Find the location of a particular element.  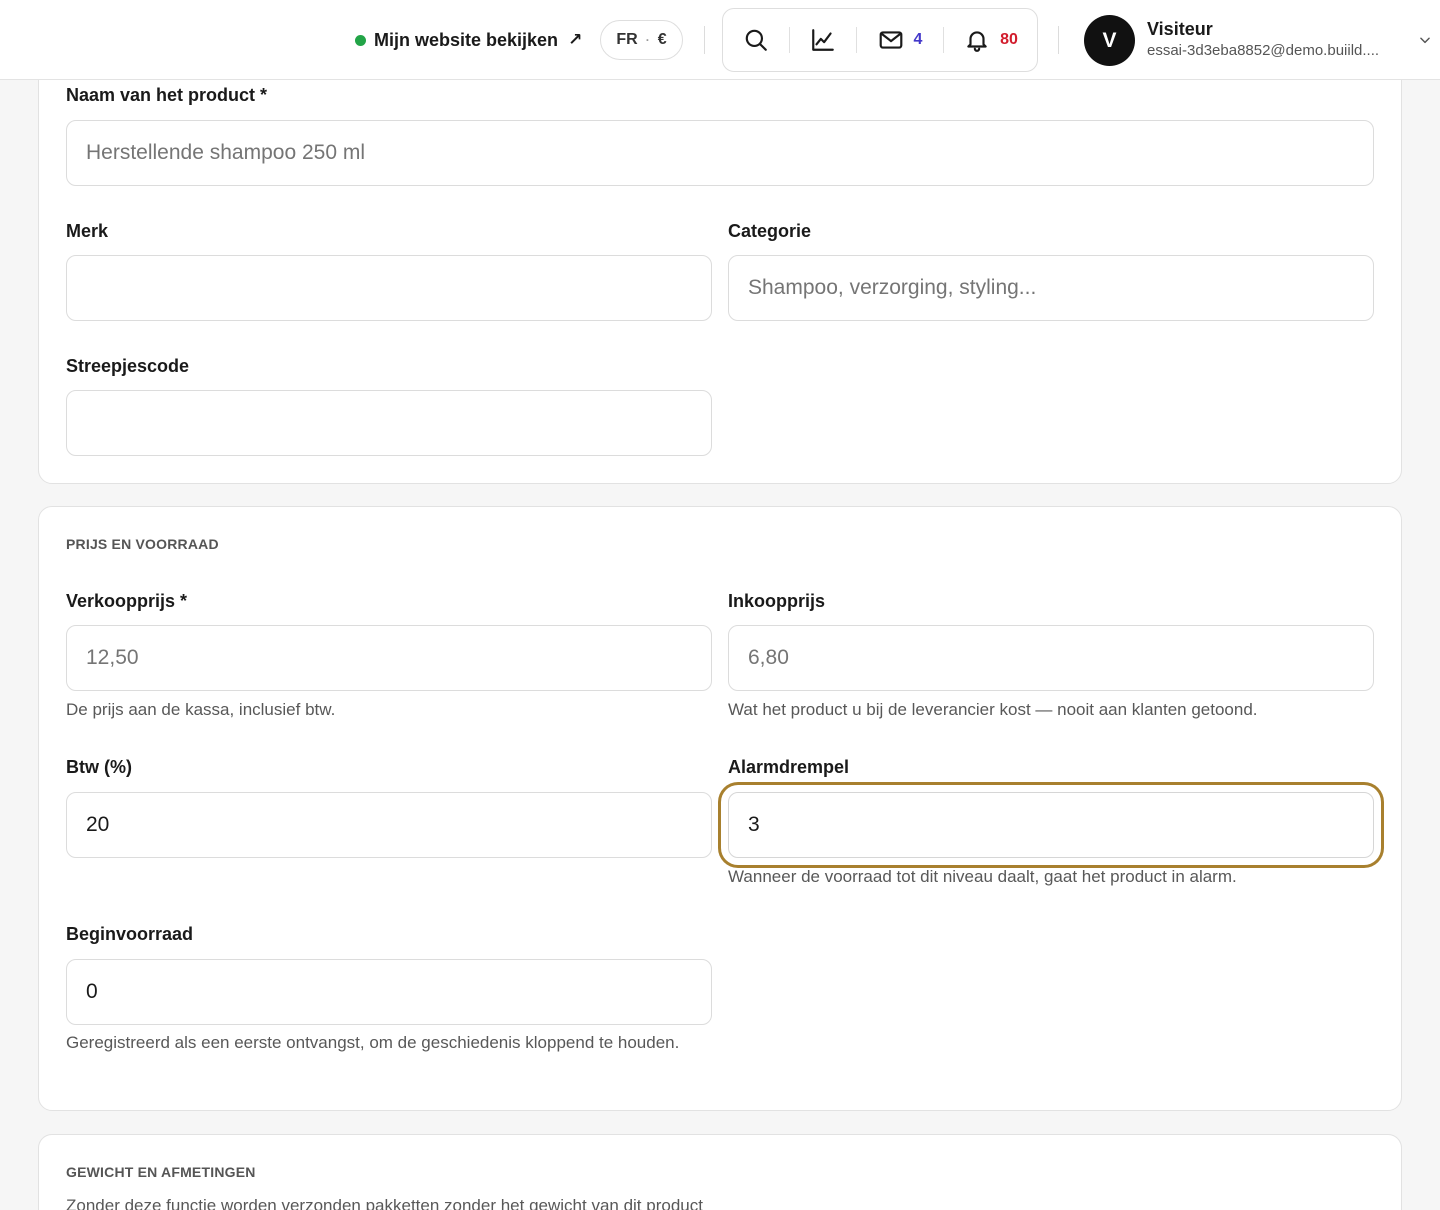

purchase-price-input is located at coordinates (1051, 658).